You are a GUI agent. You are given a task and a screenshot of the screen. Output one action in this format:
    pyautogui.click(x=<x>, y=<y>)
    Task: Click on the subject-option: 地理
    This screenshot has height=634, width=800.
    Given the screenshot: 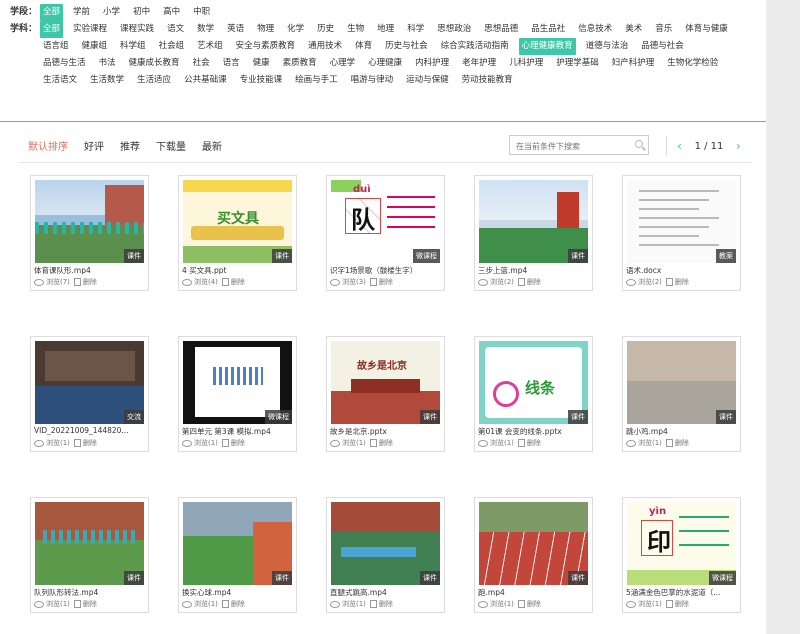 What is the action you would take?
    pyautogui.click(x=385, y=29)
    